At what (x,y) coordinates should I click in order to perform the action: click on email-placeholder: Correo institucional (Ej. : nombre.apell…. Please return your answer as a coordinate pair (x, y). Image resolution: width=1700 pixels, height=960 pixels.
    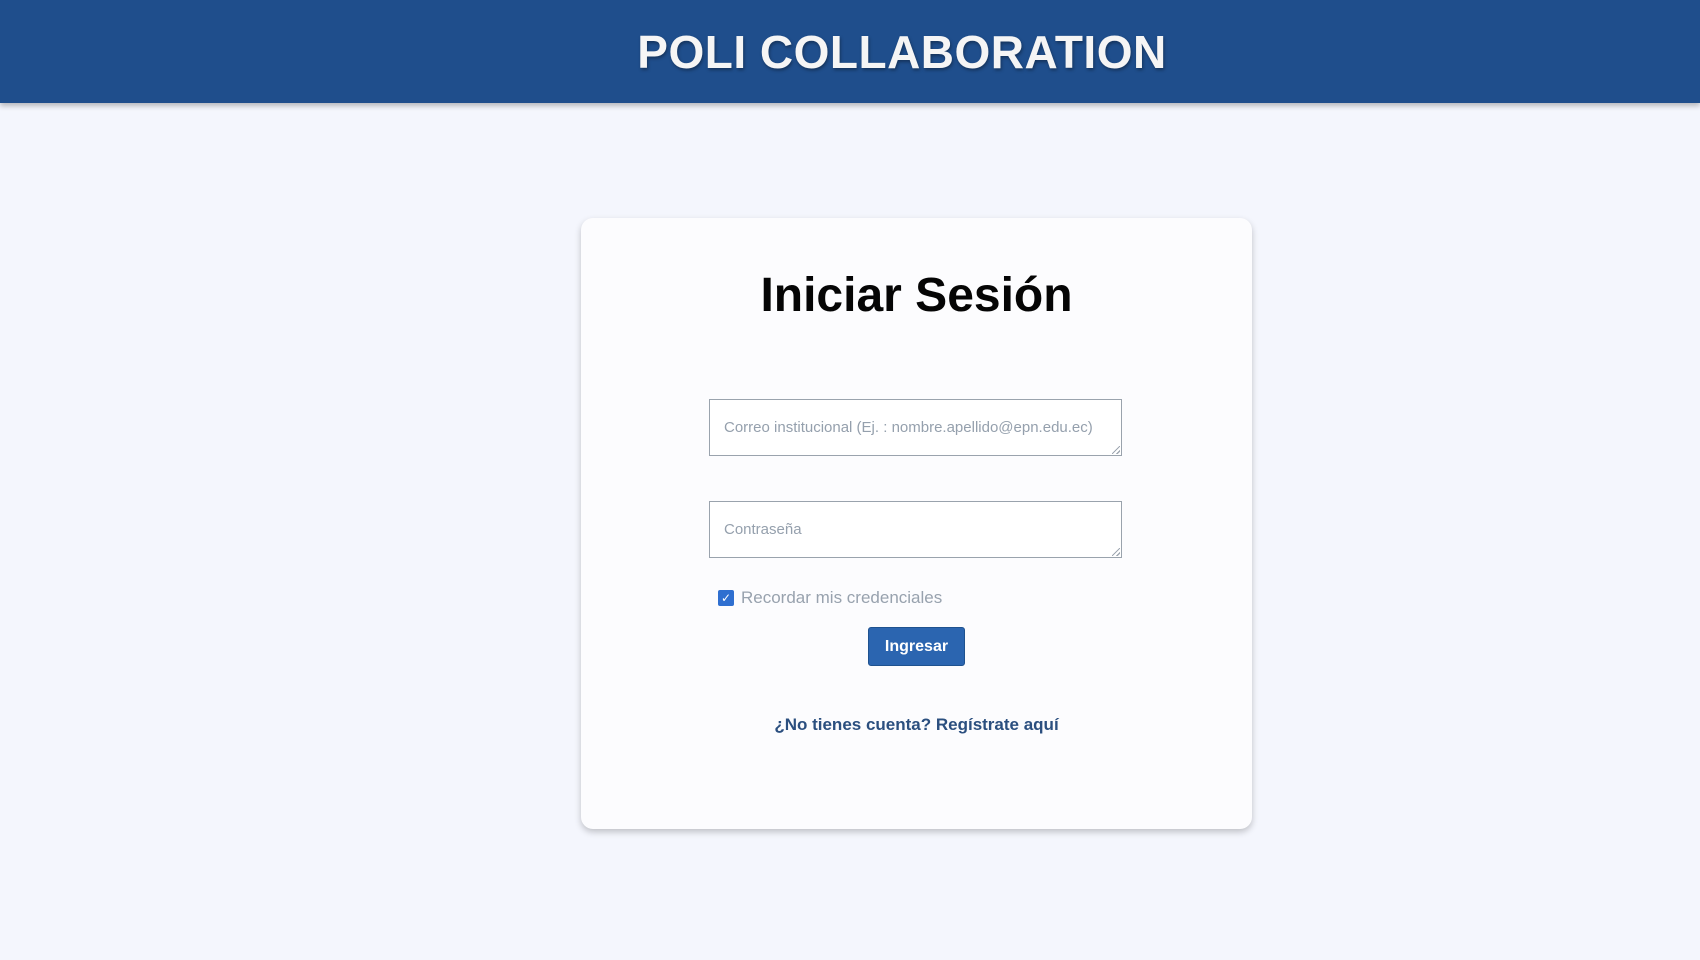
    Looking at the image, I should click on (908, 427).